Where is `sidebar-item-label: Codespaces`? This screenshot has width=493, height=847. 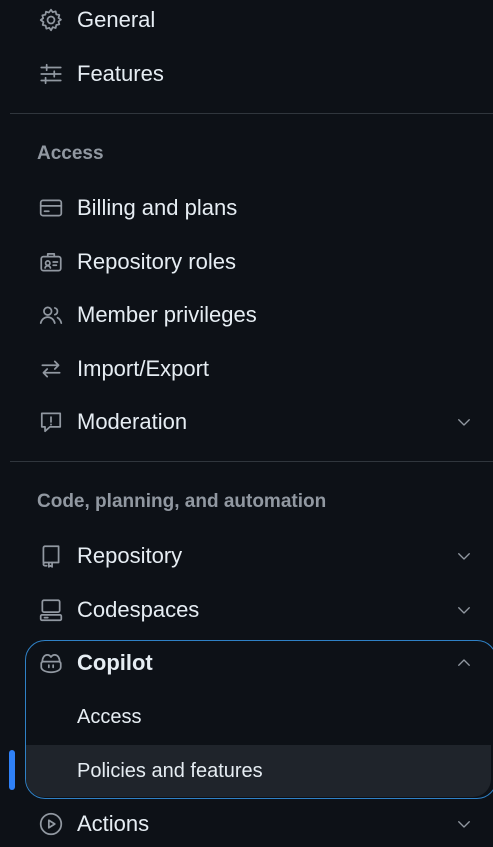 sidebar-item-label: Codespaces is located at coordinates (138, 609).